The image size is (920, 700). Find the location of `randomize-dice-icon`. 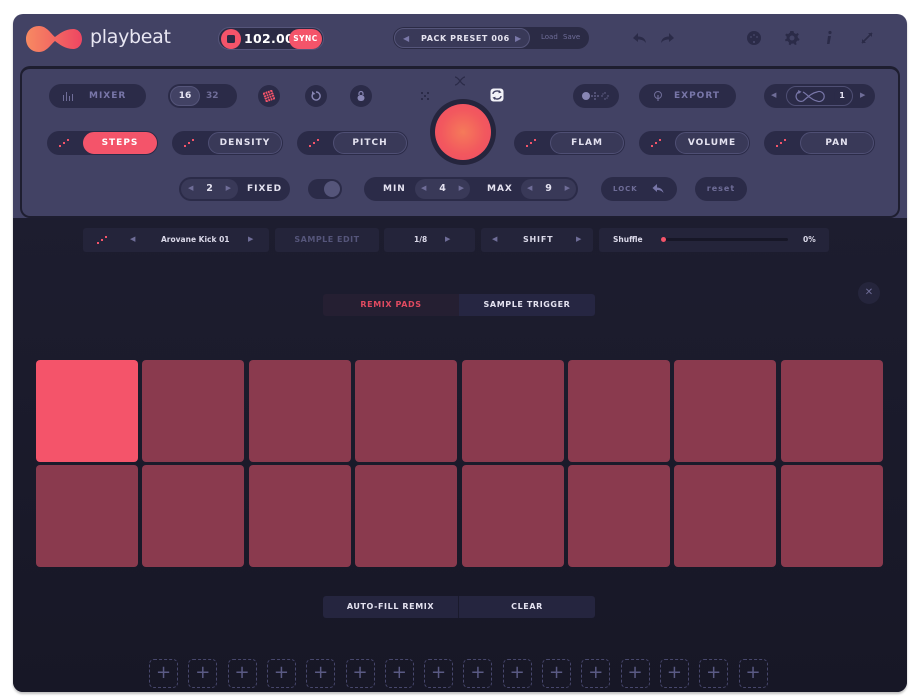

randomize-dice-icon is located at coordinates (102, 240).